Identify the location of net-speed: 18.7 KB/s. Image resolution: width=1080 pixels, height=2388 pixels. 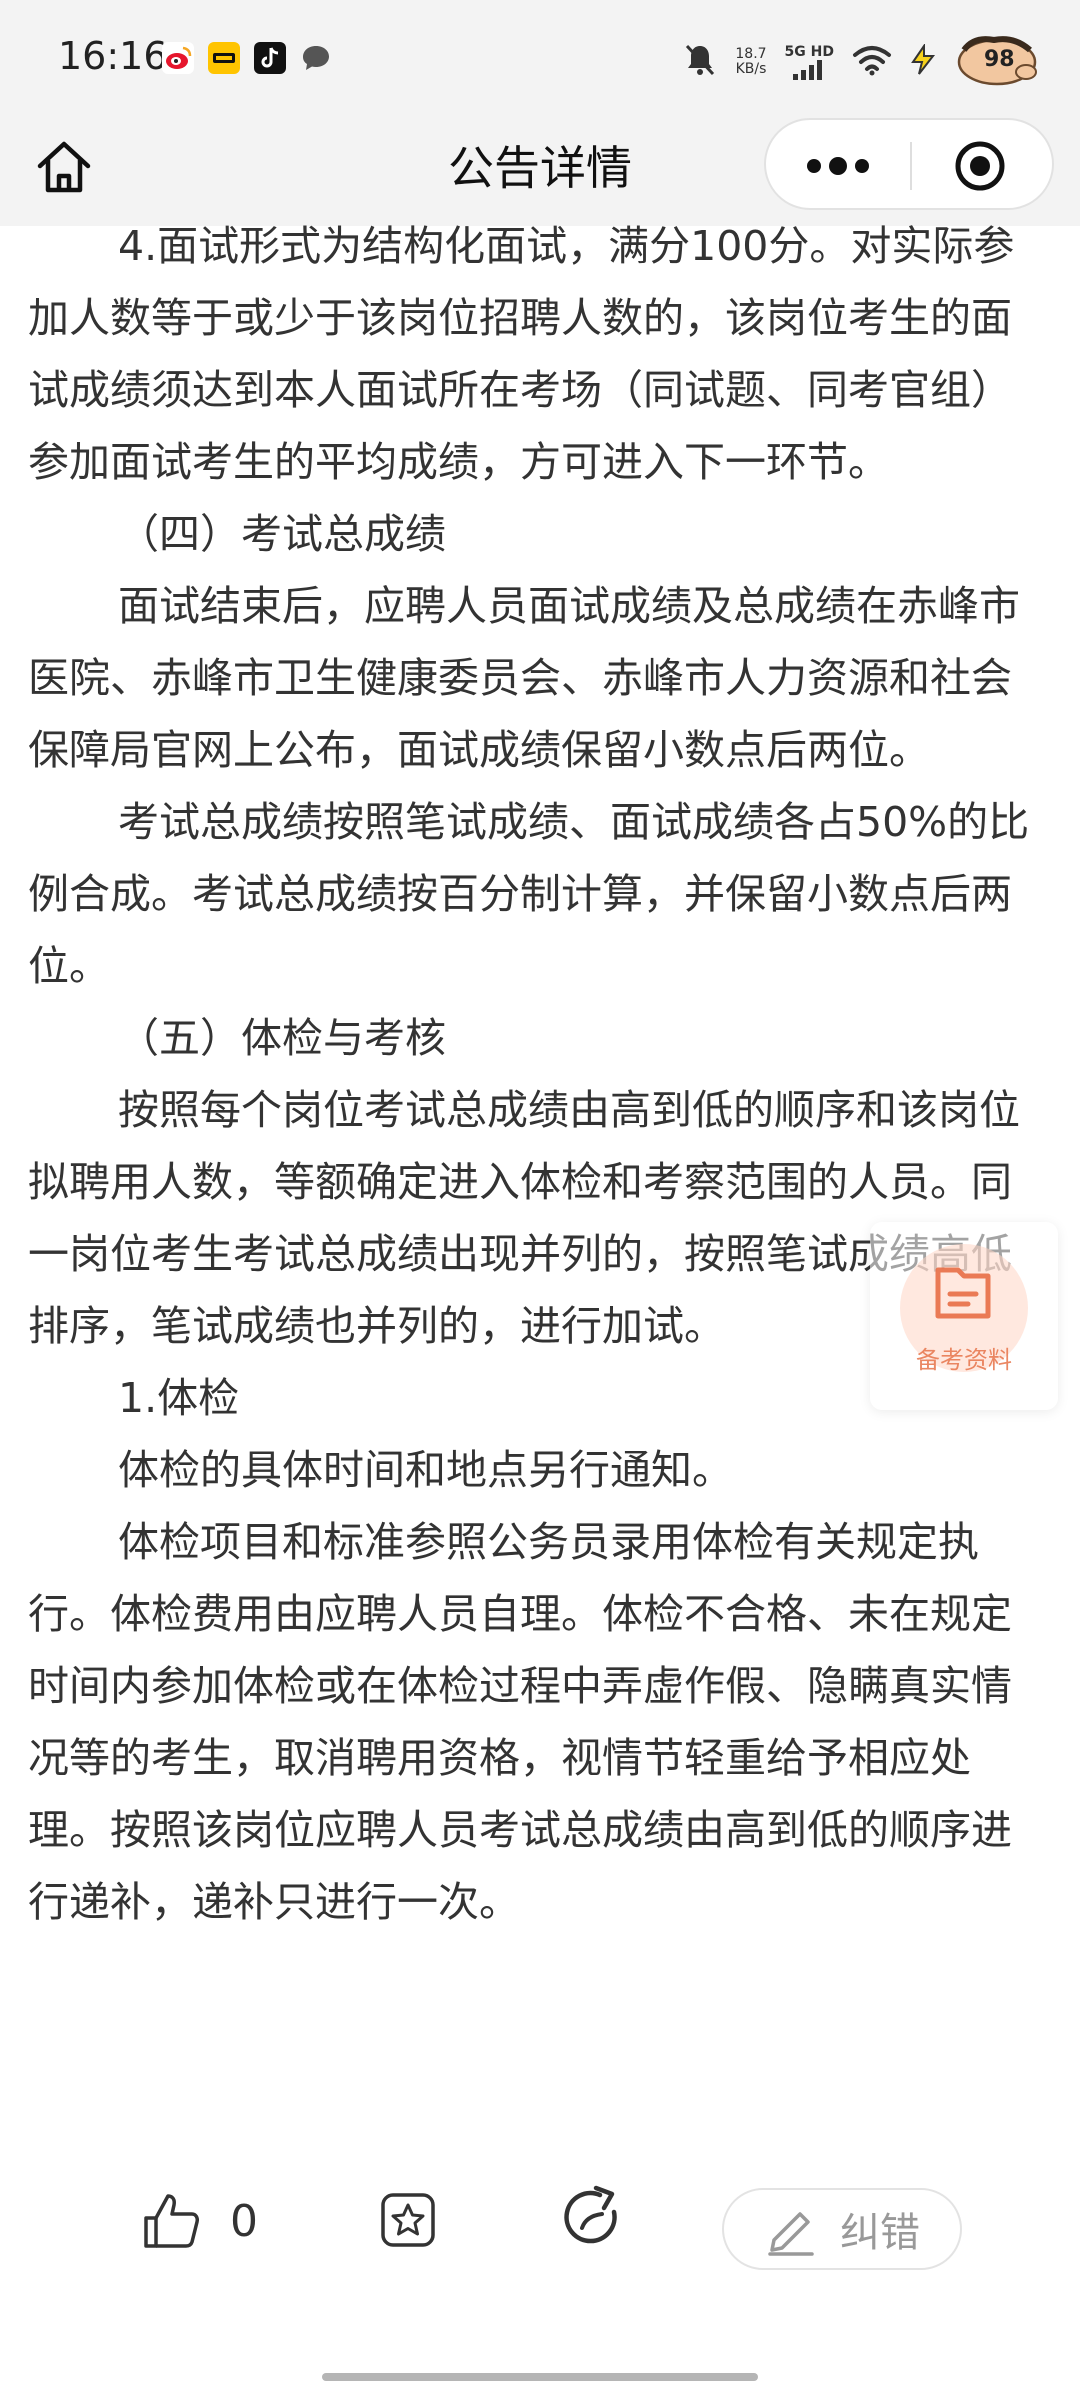
(750, 62).